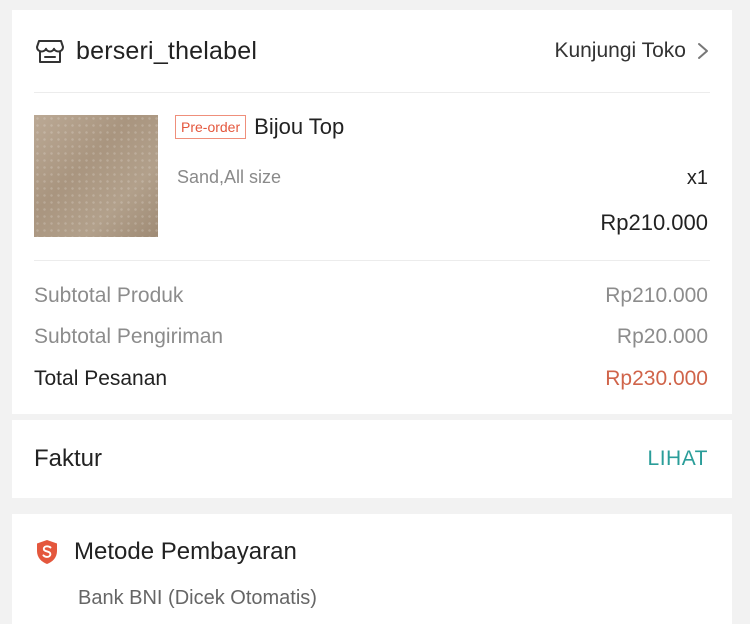  Describe the element at coordinates (129, 336) in the screenshot. I see `summary-label: Subtotal Pengiriman` at that location.